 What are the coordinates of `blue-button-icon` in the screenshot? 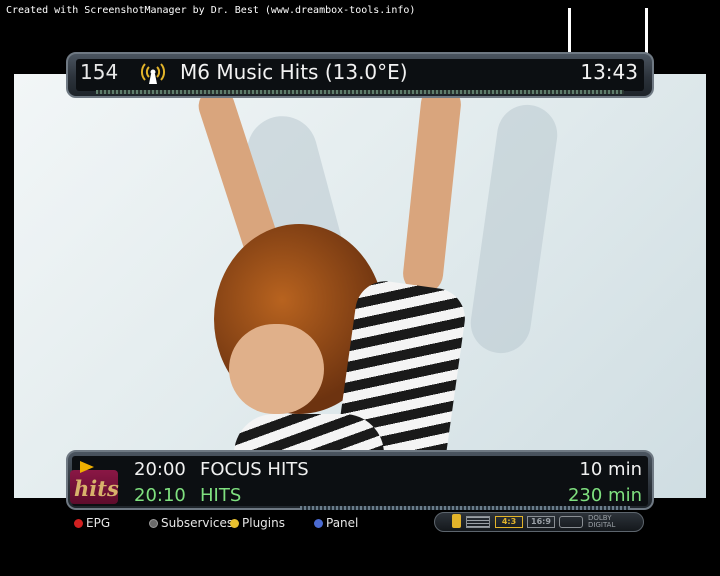 It's located at (318, 523).